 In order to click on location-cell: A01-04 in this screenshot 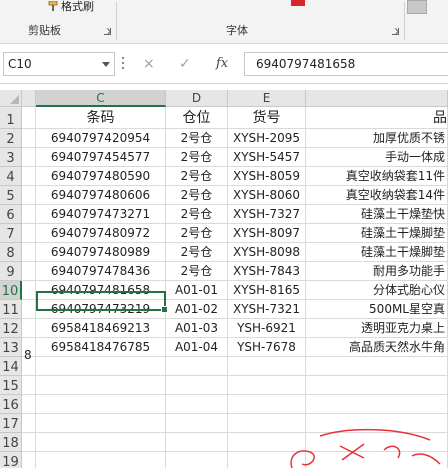, I will do `click(197, 347)`.